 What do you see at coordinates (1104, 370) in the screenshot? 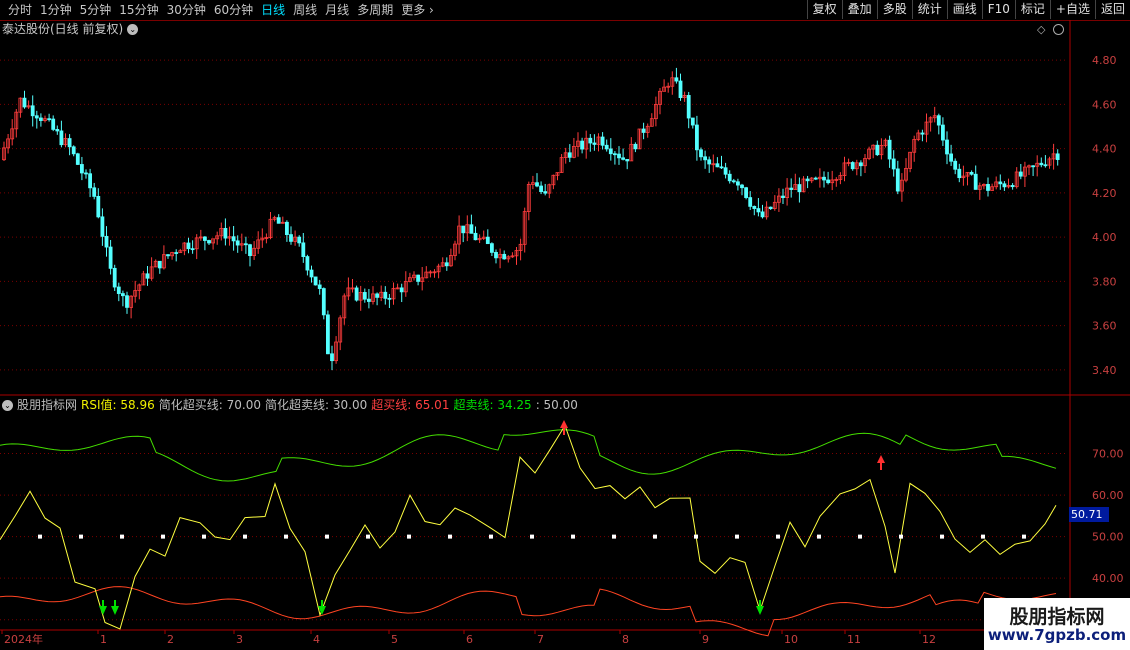
I see `price-tick-label: 3.40` at bounding box center [1104, 370].